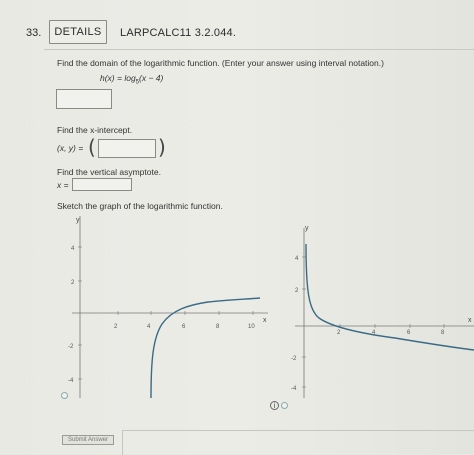 This screenshot has height=455, width=474. What do you see at coordinates (88, 440) in the screenshot?
I see `submit-answer-button: Submit Answer` at bounding box center [88, 440].